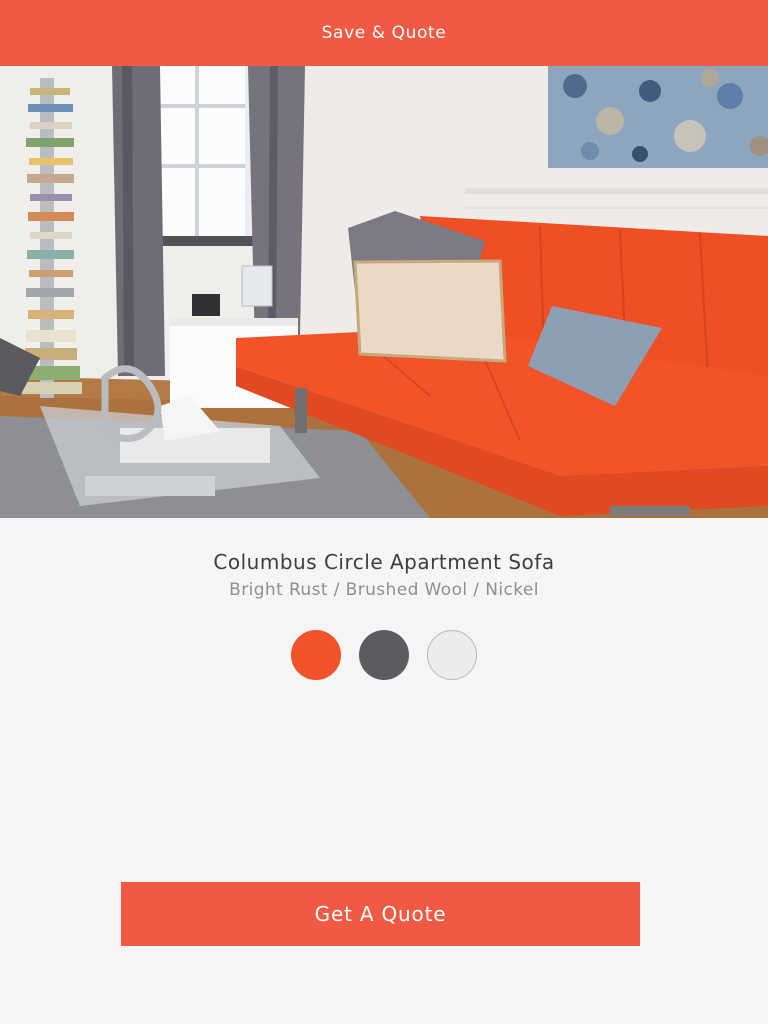  I want to click on swatch-bright-rust, so click(316, 655).